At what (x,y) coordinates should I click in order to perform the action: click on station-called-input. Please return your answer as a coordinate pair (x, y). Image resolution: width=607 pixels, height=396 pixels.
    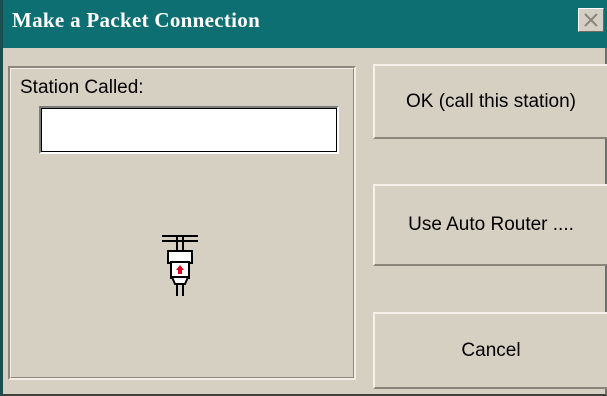
    Looking at the image, I should click on (189, 130).